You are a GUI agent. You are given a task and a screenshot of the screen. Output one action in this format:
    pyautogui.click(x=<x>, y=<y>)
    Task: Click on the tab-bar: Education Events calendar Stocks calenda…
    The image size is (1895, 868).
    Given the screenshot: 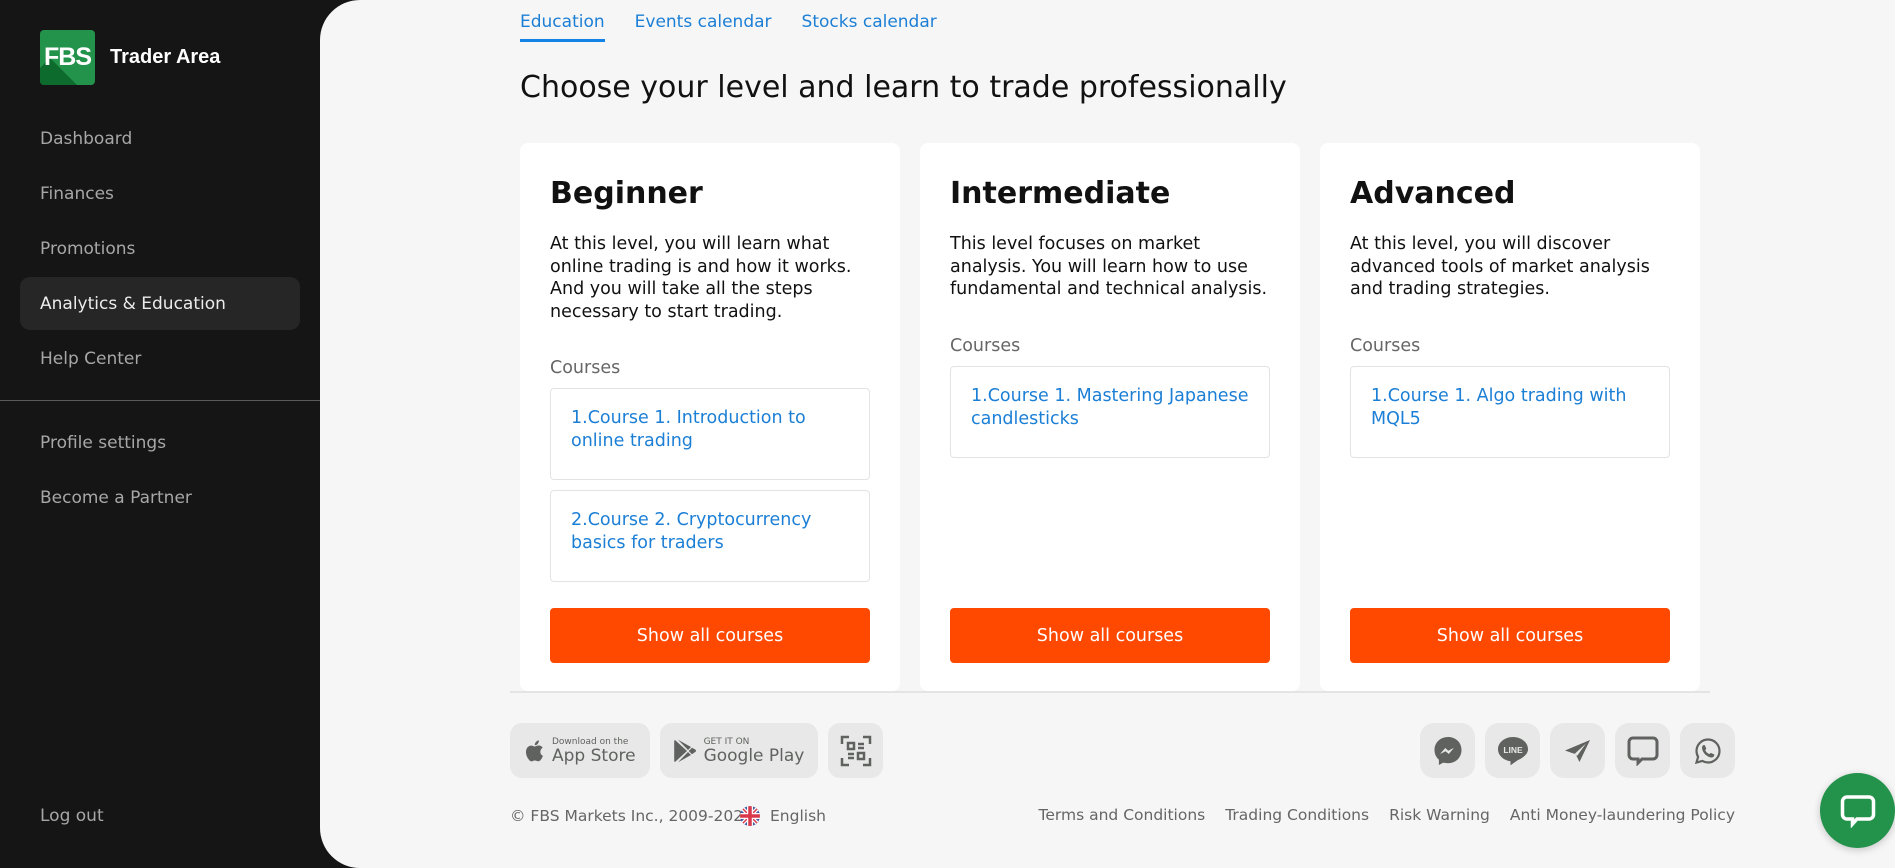 What is the action you would take?
    pyautogui.click(x=743, y=27)
    